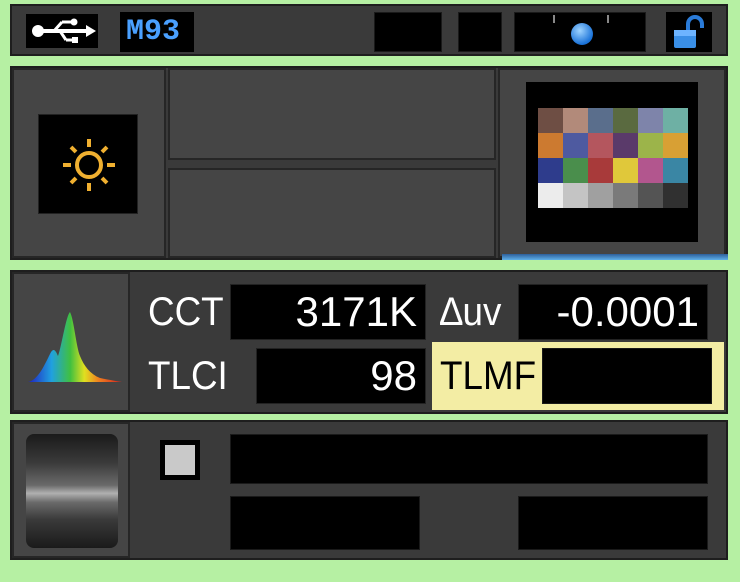  I want to click on dial-icon, so click(72, 491).